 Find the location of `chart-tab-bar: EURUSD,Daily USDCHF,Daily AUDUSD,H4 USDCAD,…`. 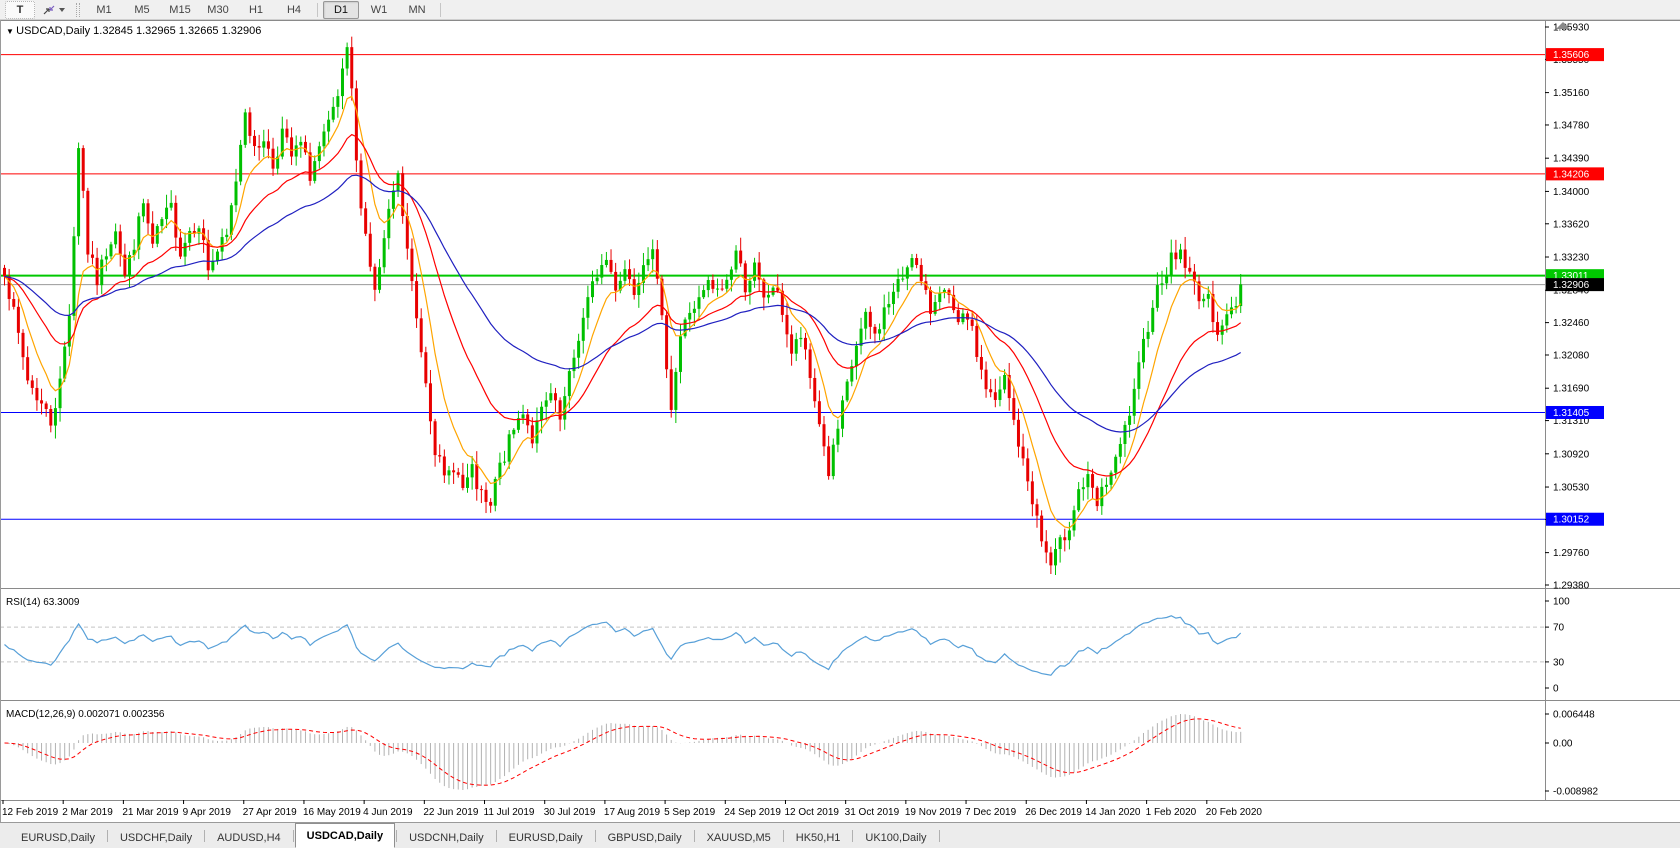

chart-tab-bar: EURUSD,Daily USDCHF,Daily AUDUSD,H4 USDCAD,… is located at coordinates (840, 835).